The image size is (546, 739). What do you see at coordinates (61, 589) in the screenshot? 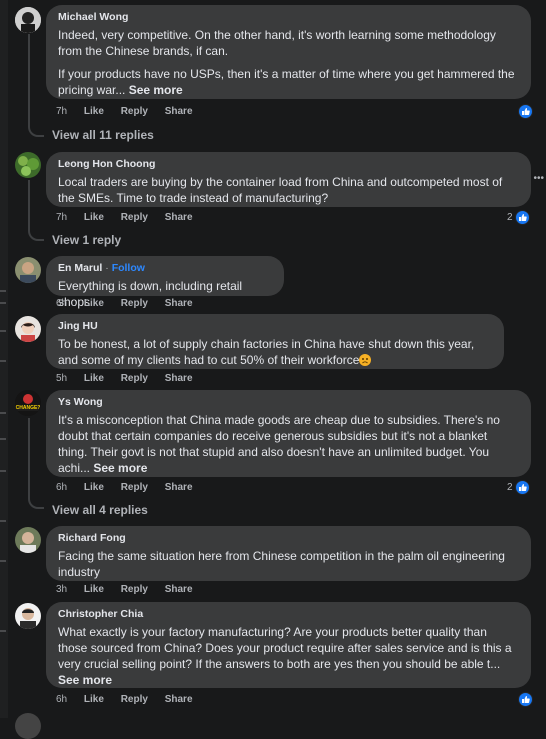
I see `comment-time: 3h` at bounding box center [61, 589].